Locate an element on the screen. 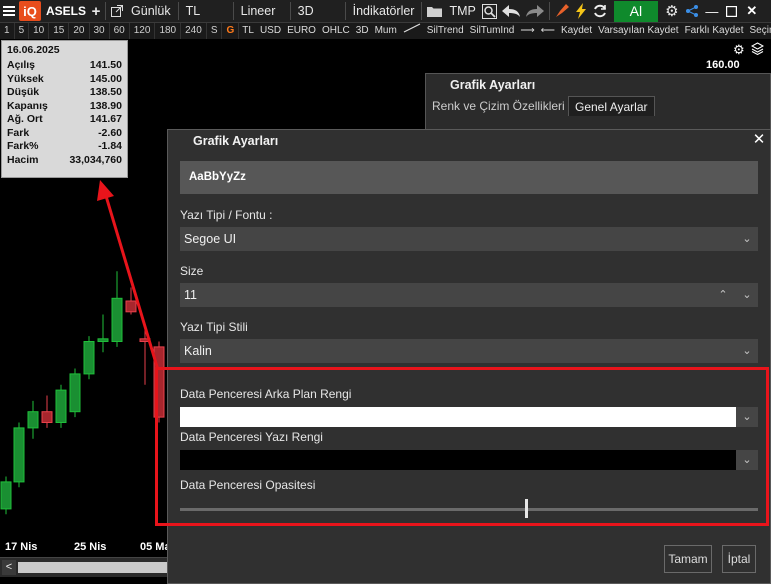 The height and width of the screenshot is (584, 771). delete-trends-button: SilTrend is located at coordinates (445, 31).